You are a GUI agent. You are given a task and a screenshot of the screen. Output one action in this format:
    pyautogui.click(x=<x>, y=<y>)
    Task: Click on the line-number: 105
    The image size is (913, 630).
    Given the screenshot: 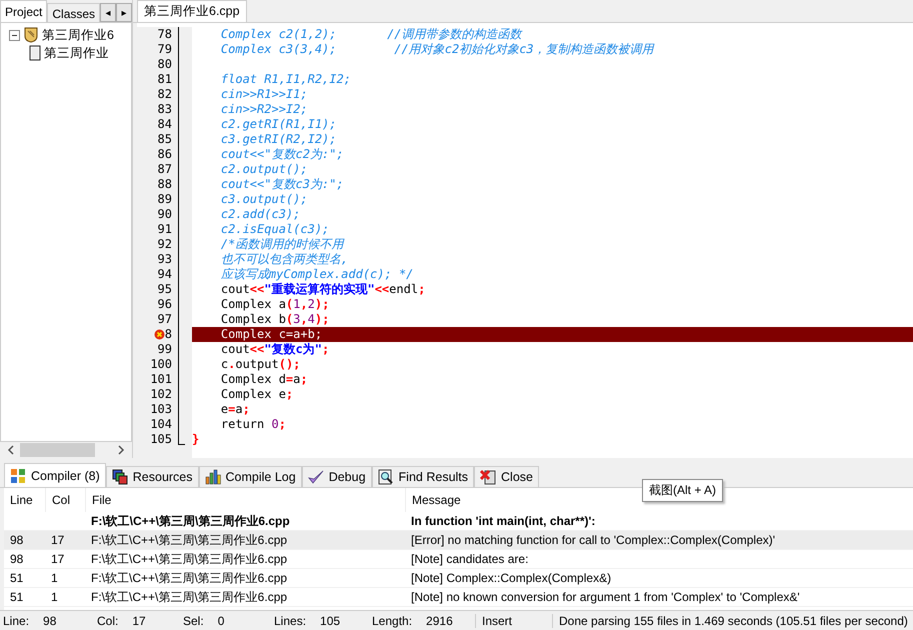 What is the action you would take?
    pyautogui.click(x=161, y=439)
    